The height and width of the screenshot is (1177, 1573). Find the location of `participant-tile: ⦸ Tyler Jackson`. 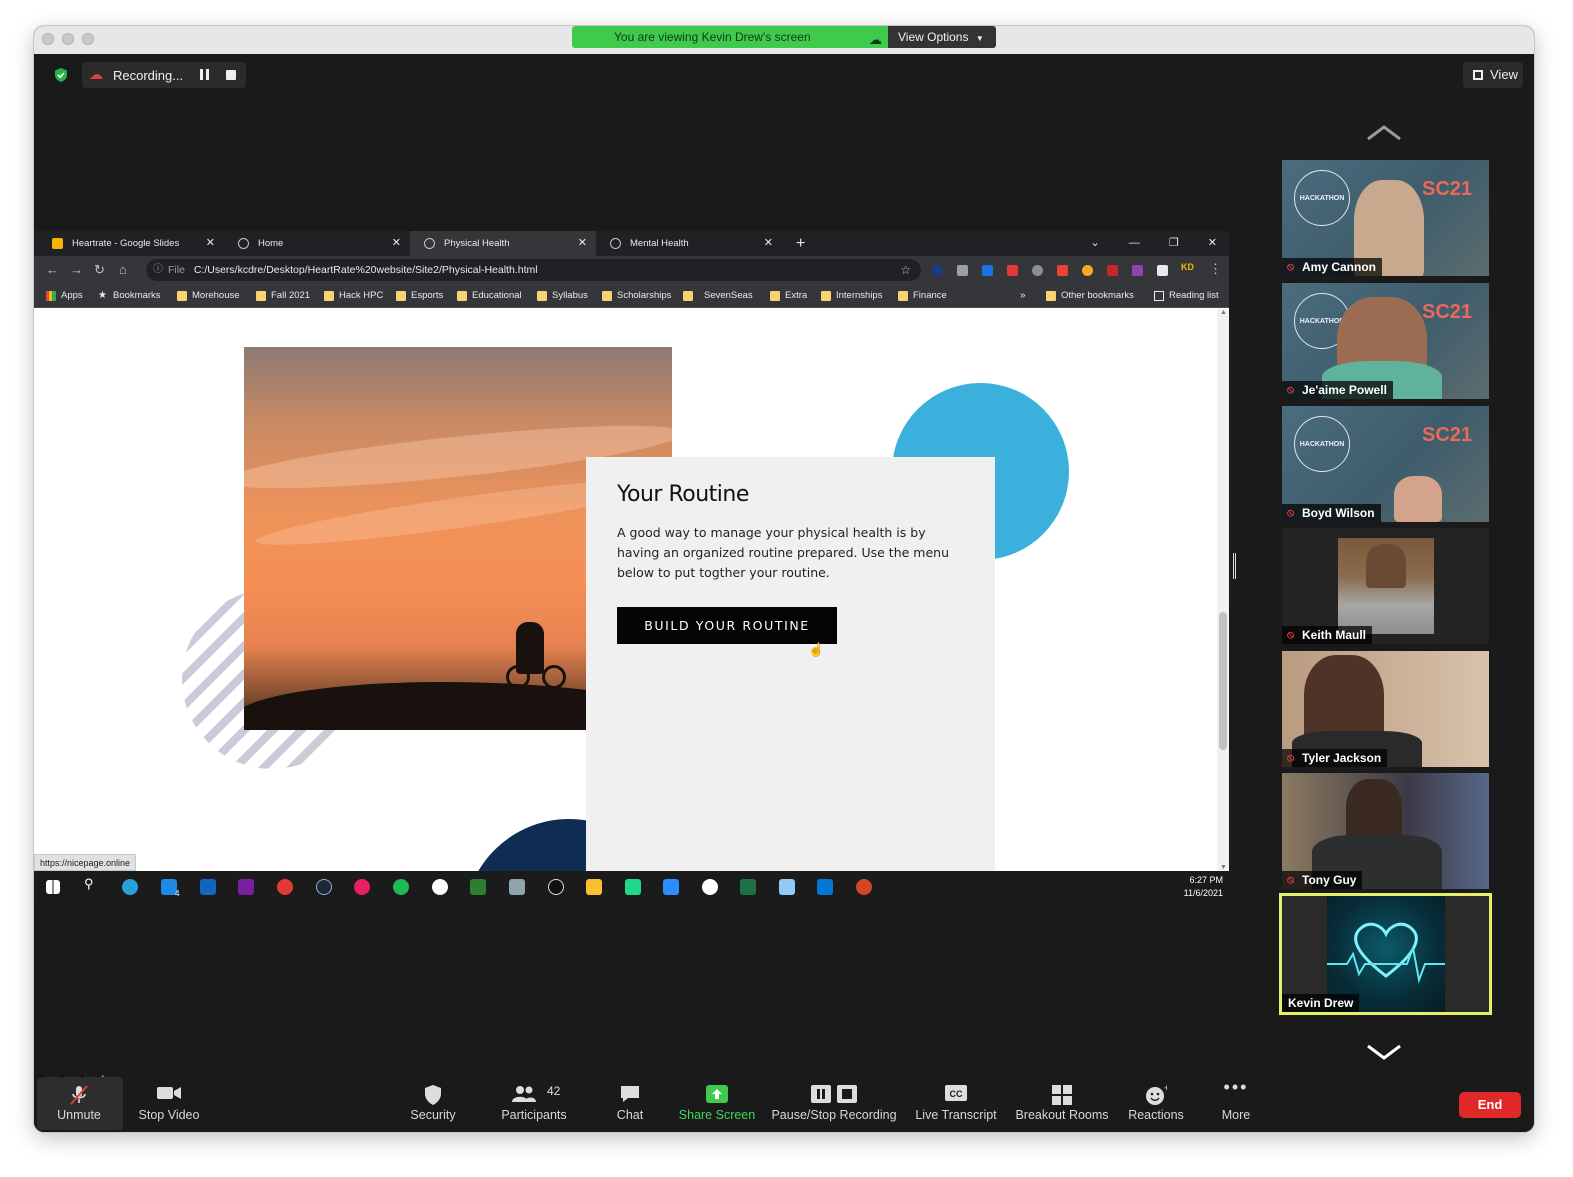

participant-tile: ⦸ Tyler Jackson is located at coordinates (1385, 709).